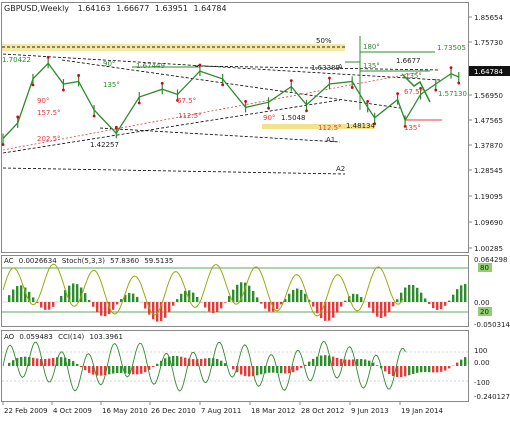  I want to click on ao-tick-label: 100, so click(480, 351).